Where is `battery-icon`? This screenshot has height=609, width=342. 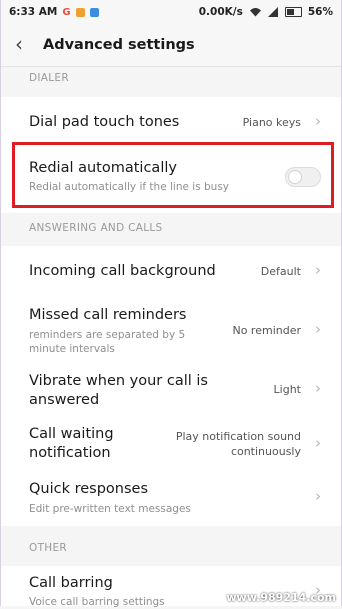 battery-icon is located at coordinates (293, 12).